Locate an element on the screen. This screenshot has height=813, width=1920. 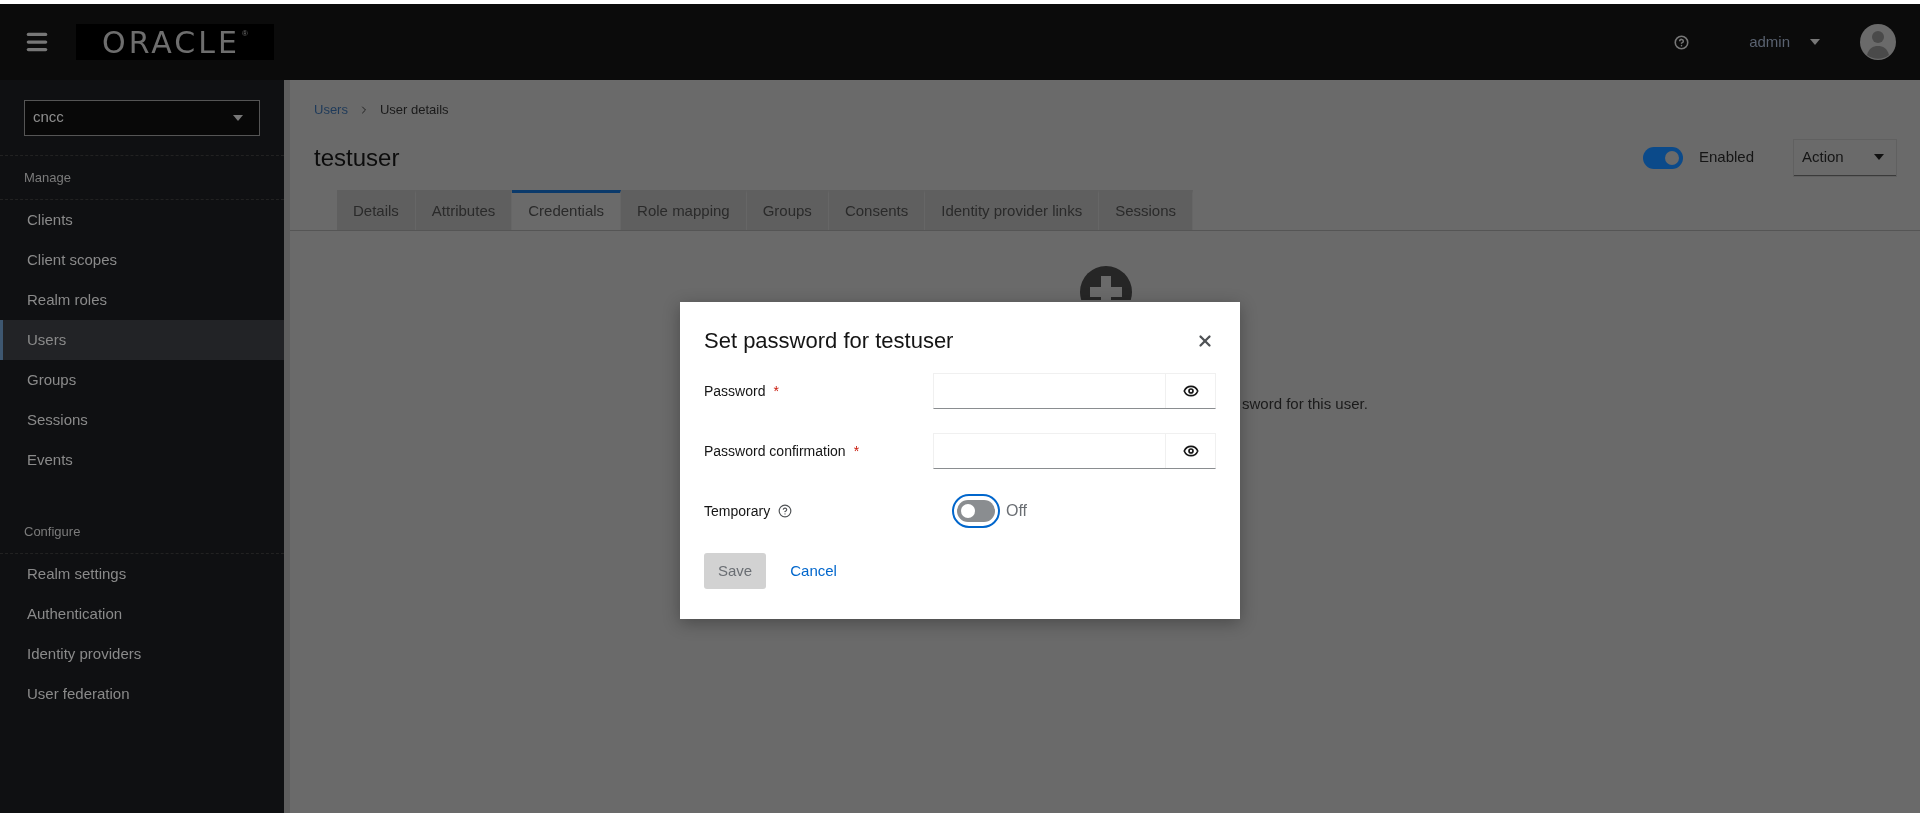
user-avatar-icon is located at coordinates (1878, 42).